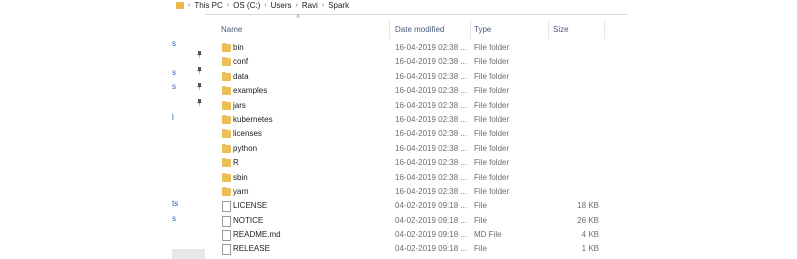 This screenshot has height=259, width=797. I want to click on list-item: sbin 16-04-2019 02:38 ... File folder, so click(413, 178).